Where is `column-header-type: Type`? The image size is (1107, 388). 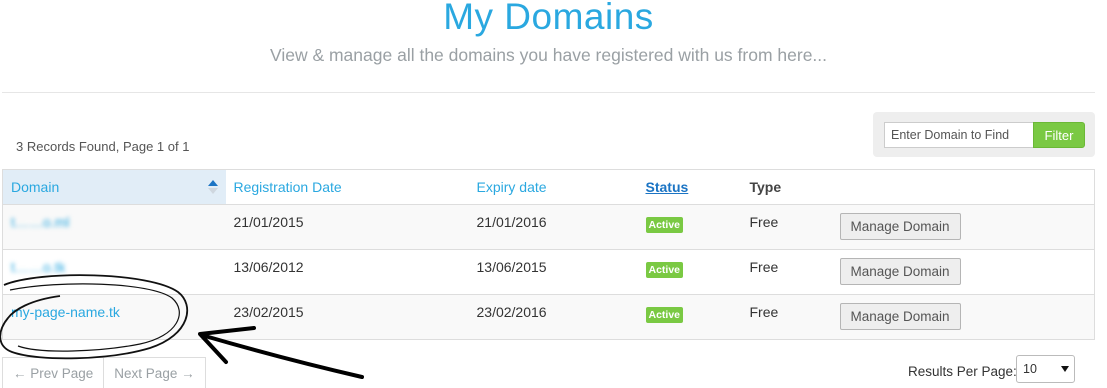
column-header-type: Type is located at coordinates (786, 187).